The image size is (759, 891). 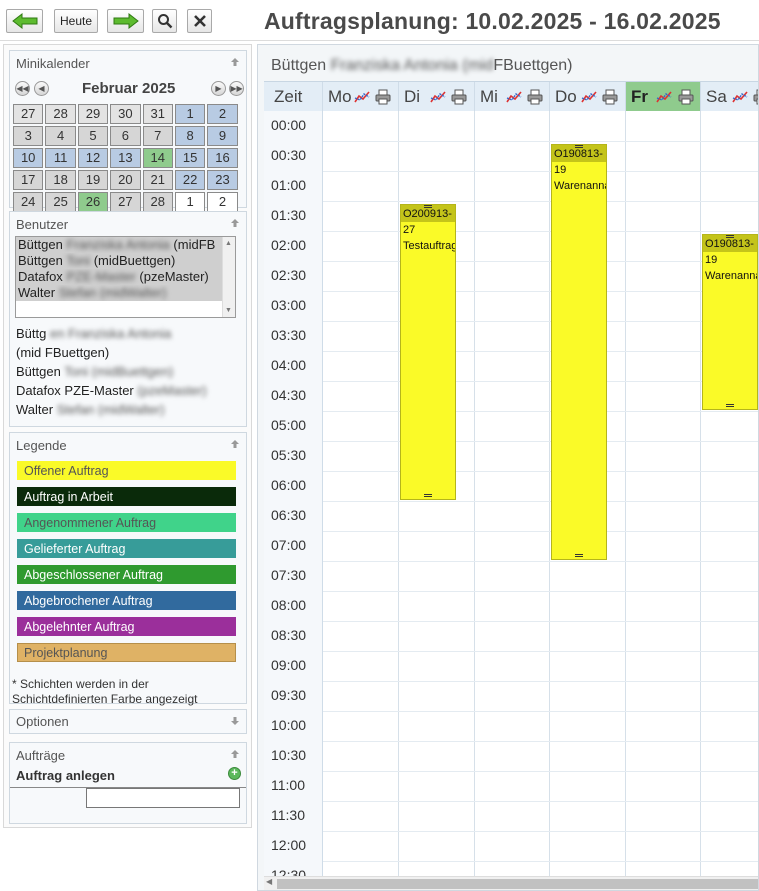 I want to click on order-event: O200913- 27 Testauftrag, so click(x=428, y=352).